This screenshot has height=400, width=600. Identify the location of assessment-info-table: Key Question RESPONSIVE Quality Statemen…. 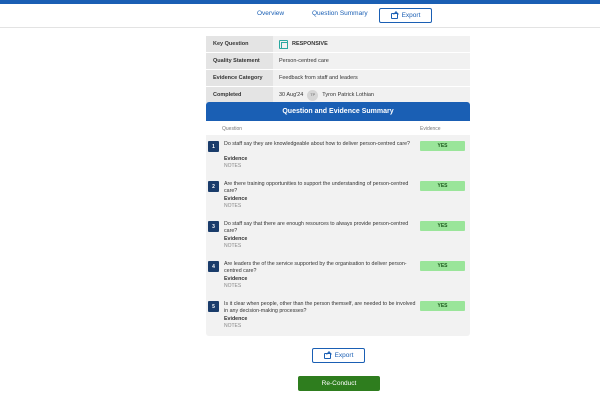
(338, 70).